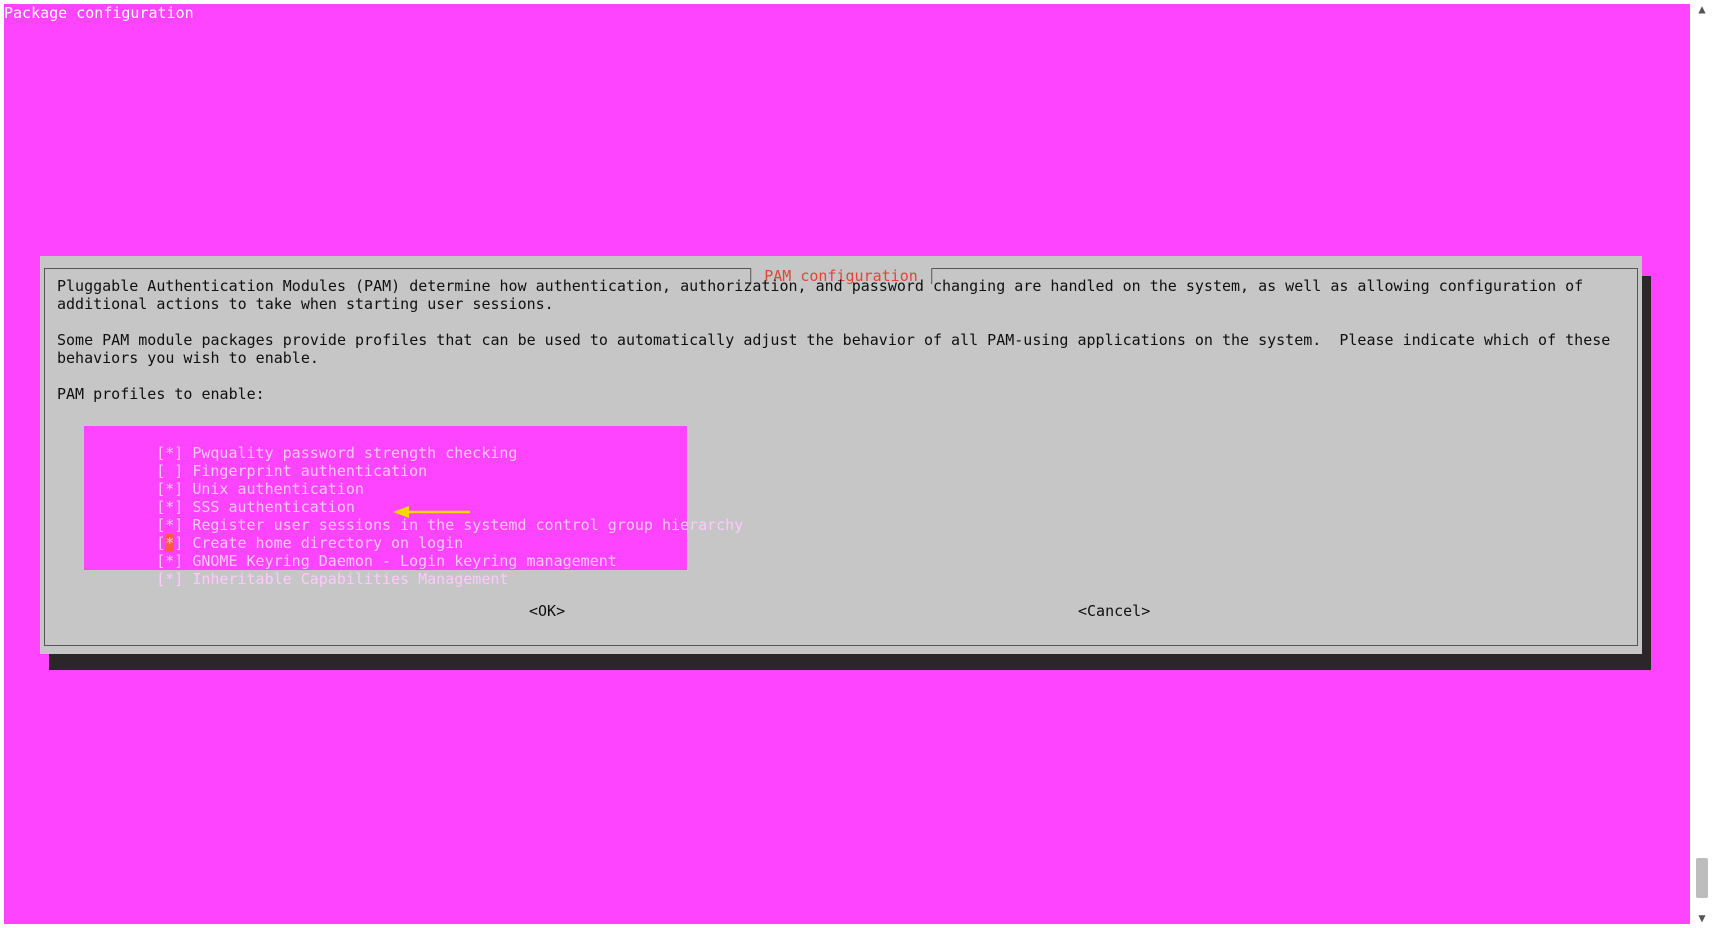 This screenshot has height=928, width=1712. I want to click on cancel-button: <Cancel>, so click(1114, 611).